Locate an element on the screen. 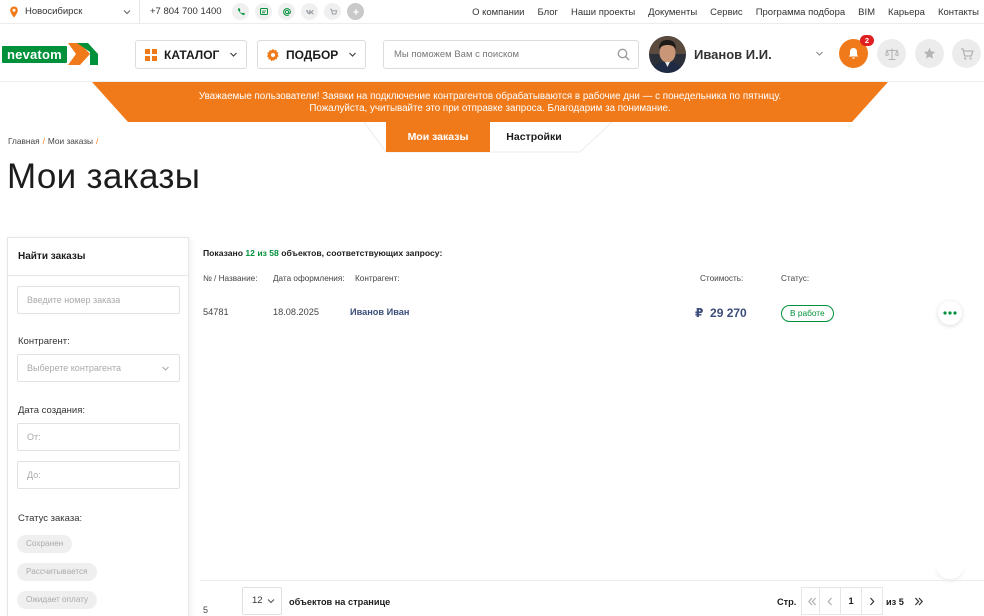 This screenshot has height=616, width=984. page-title: Мои заказы is located at coordinates (104, 176).